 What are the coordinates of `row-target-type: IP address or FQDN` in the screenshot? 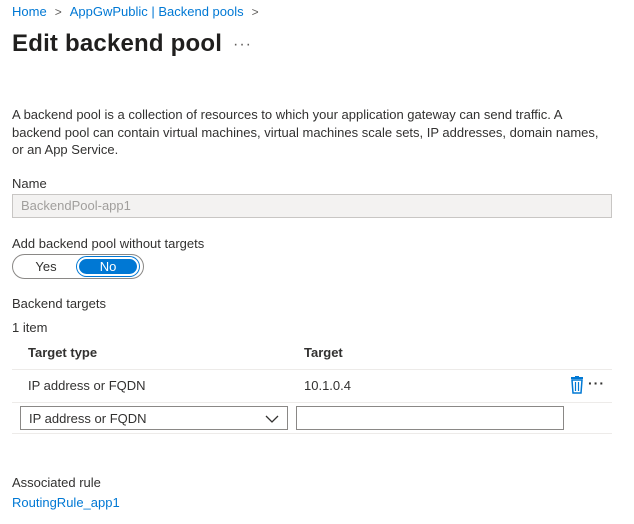 It's located at (87, 385).